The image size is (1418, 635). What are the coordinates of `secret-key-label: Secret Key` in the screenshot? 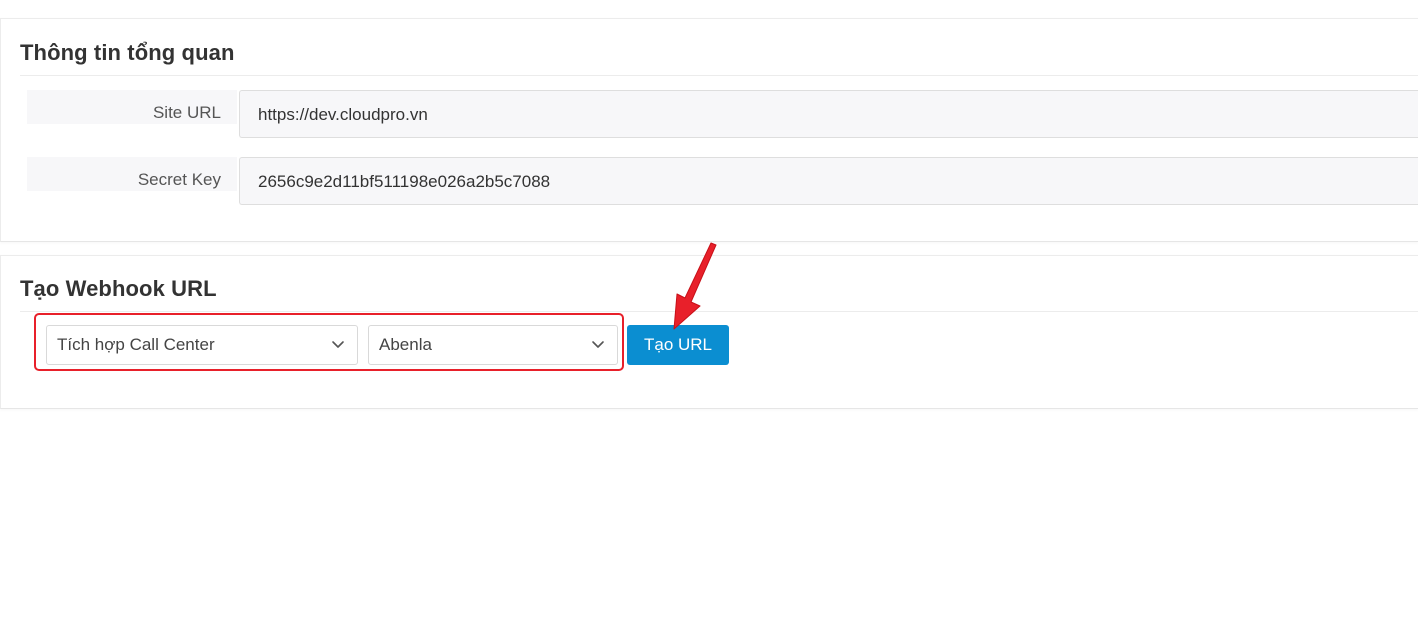 It's located at (132, 174).